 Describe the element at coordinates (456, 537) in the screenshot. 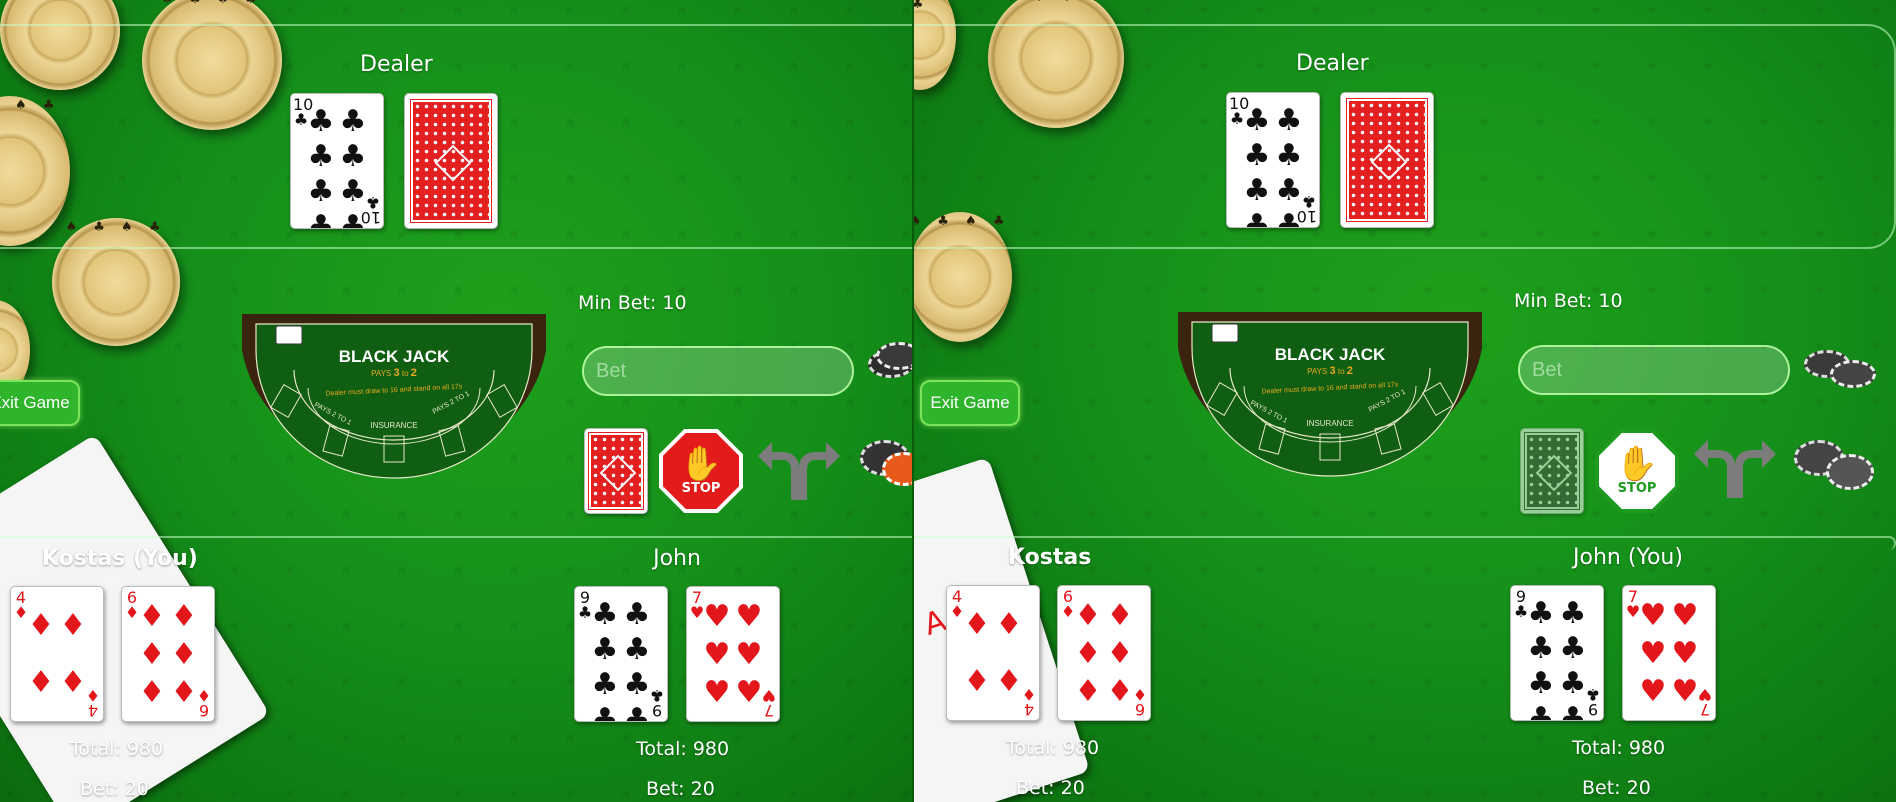

I see `players-zone-divider` at that location.